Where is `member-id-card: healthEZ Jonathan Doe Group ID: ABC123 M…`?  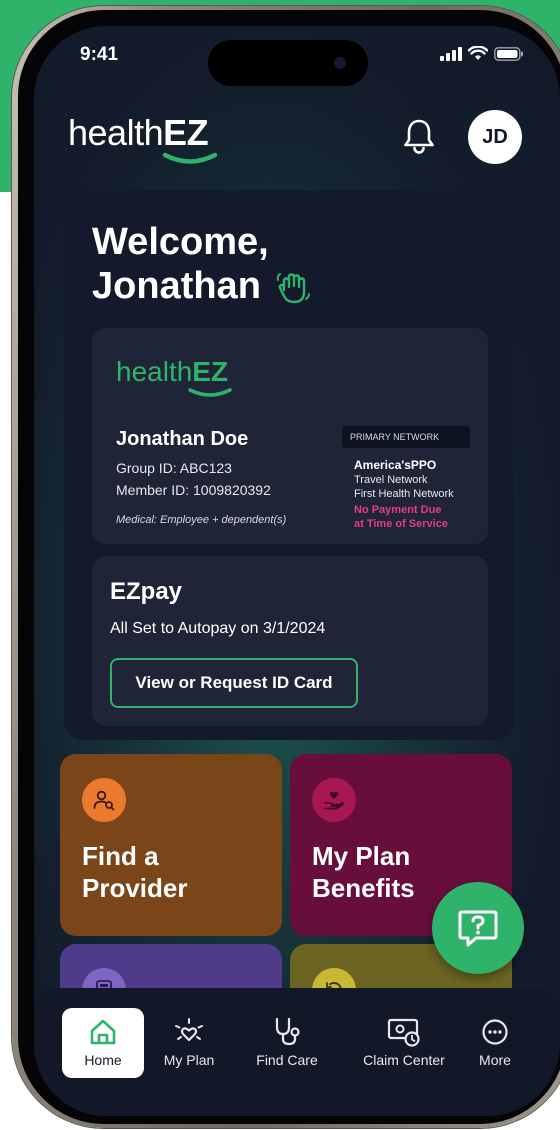 member-id-card: healthEZ Jonathan Doe Group ID: ABC123 M… is located at coordinates (290, 436).